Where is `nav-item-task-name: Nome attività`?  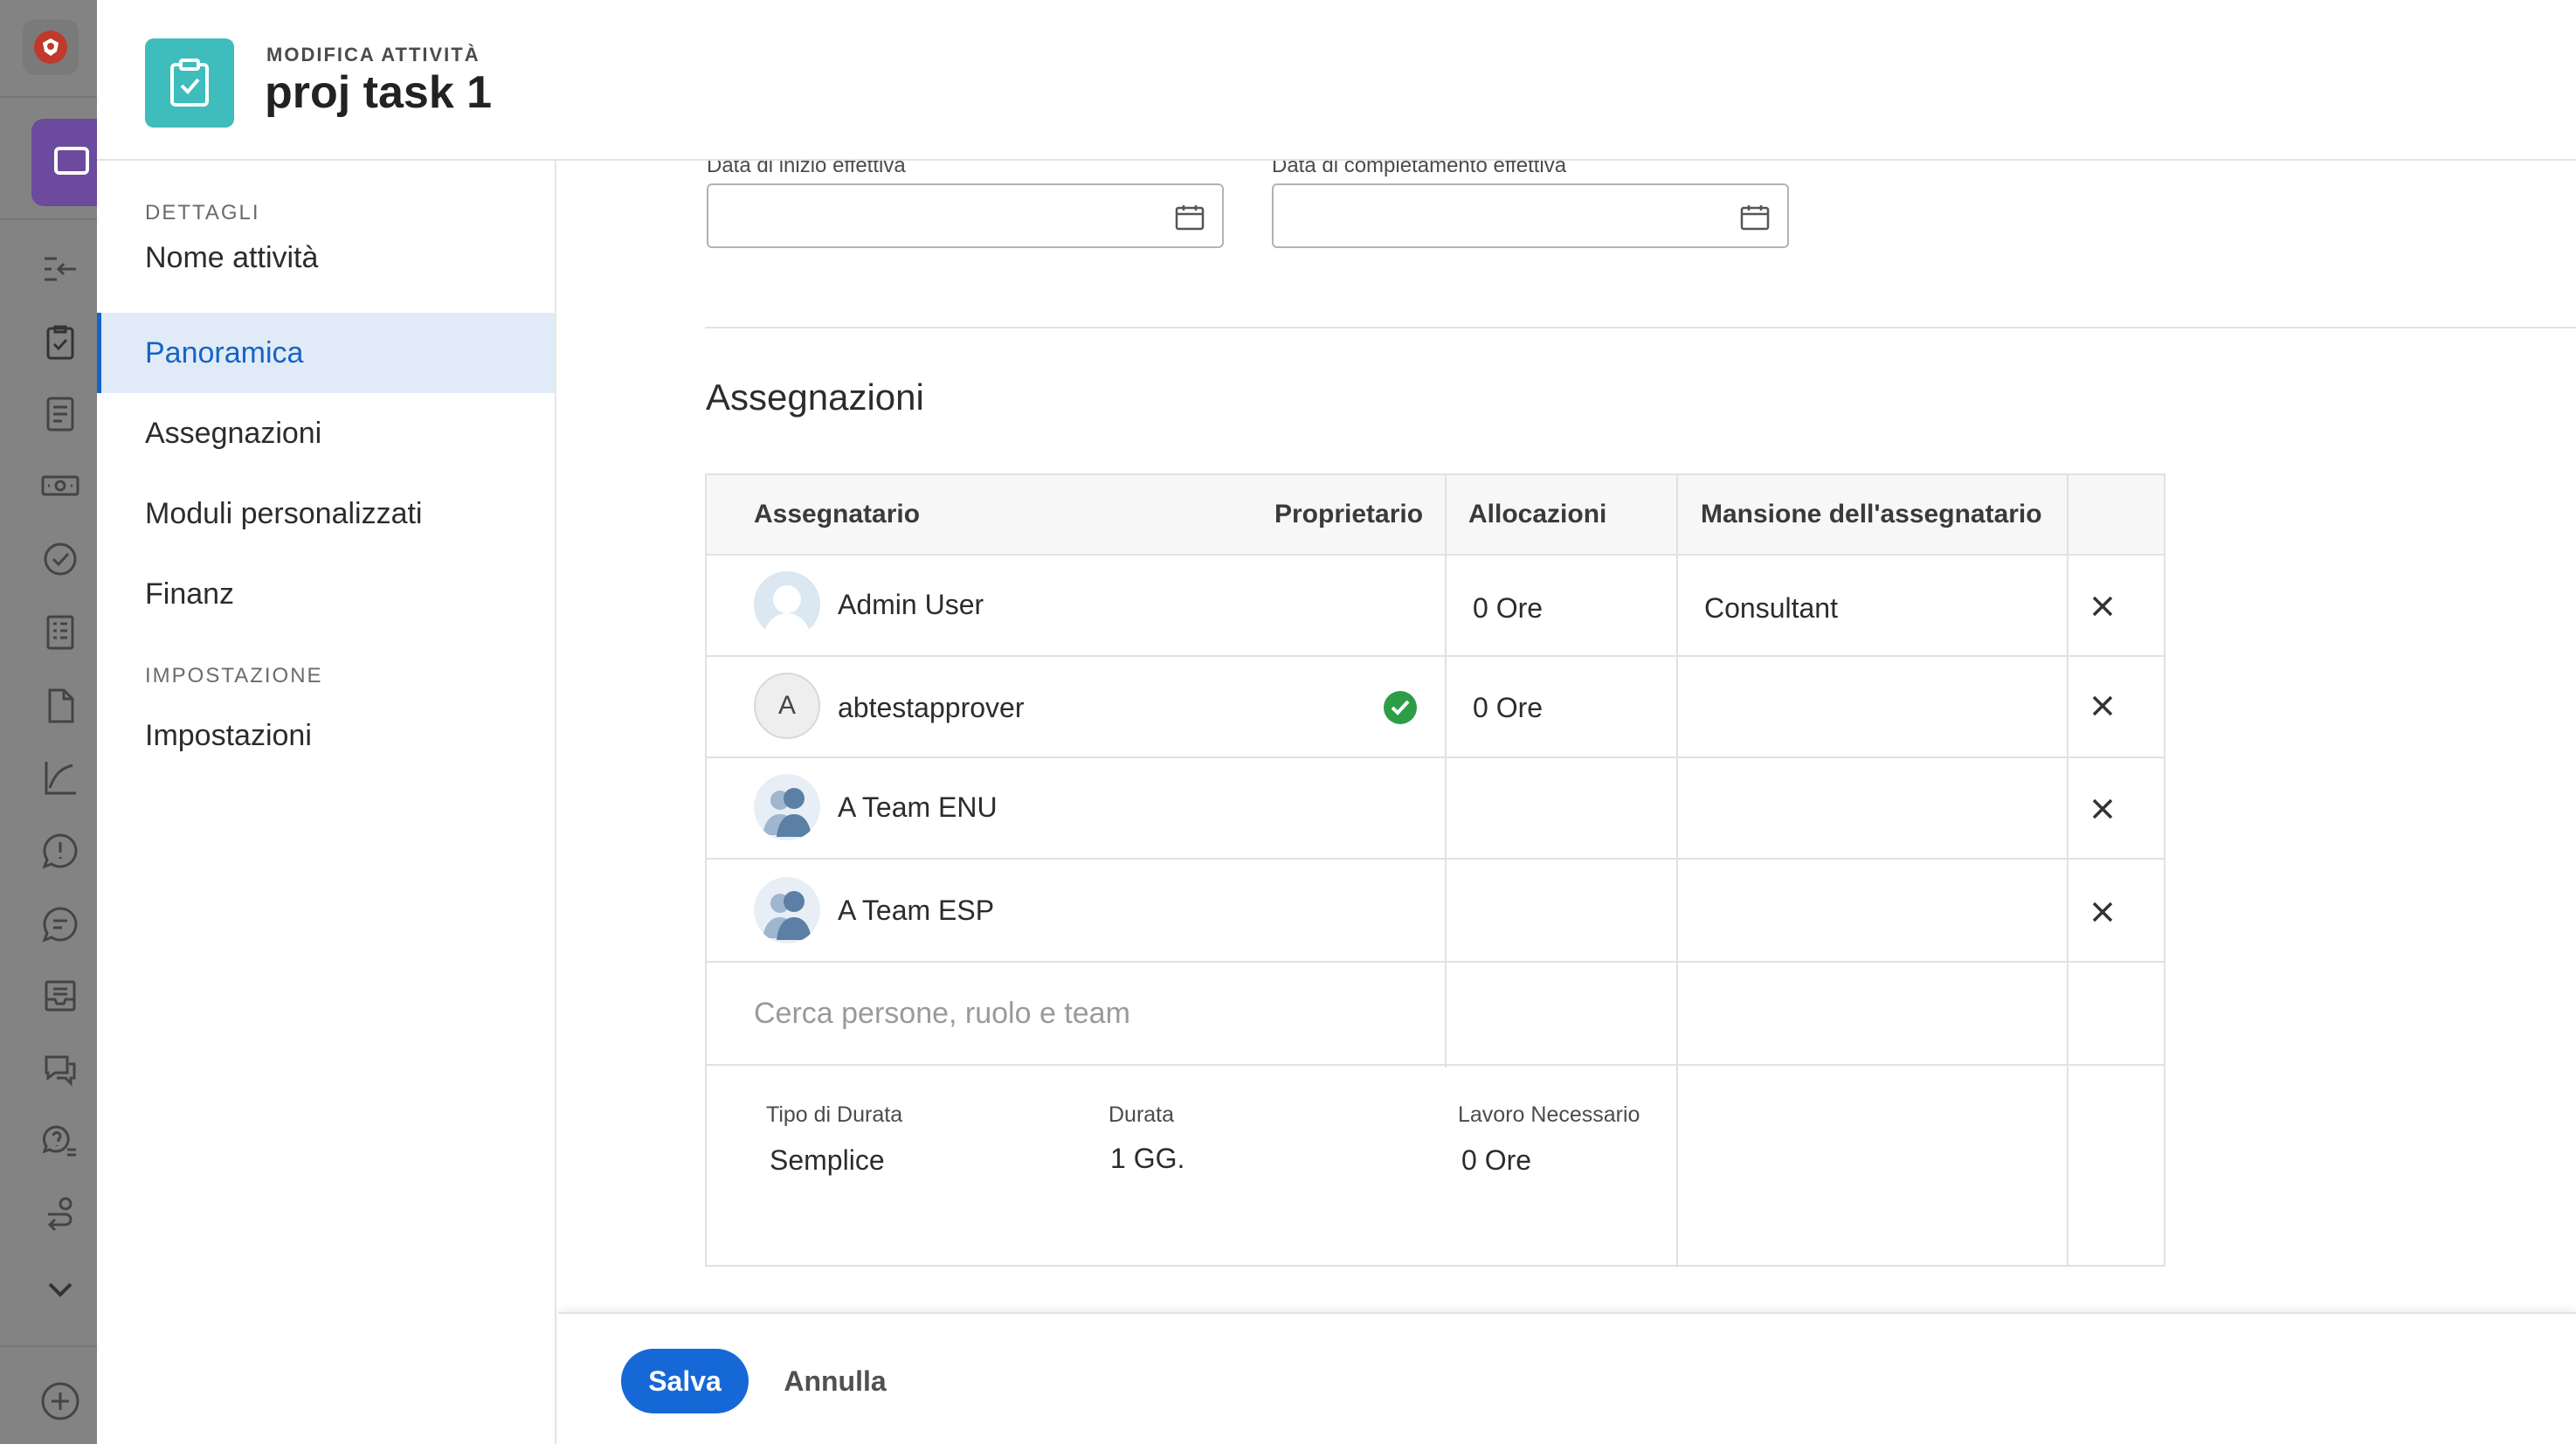 nav-item-task-name: Nome attività is located at coordinates (326, 258).